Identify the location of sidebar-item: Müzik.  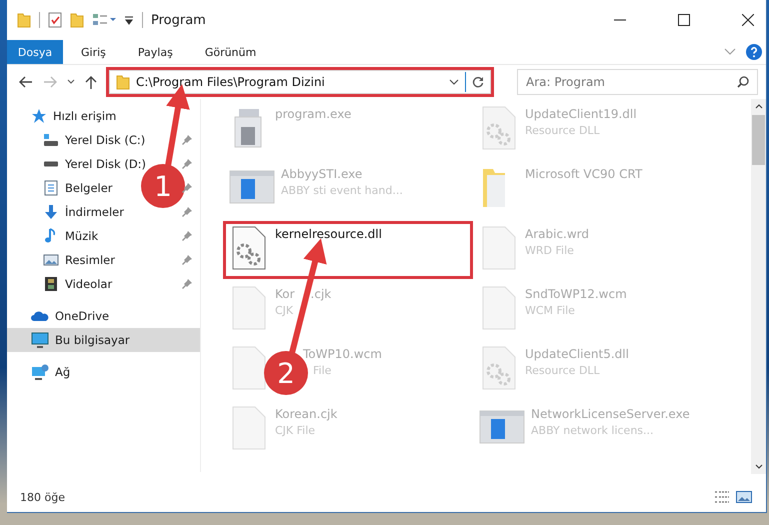
(56, 236).